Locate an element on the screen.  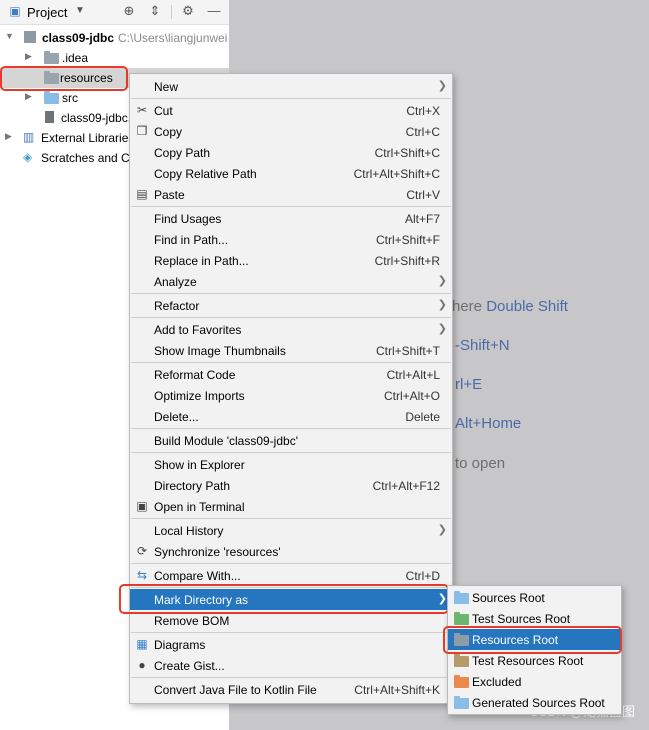
project-view-icon: ▣ is located at coordinates (15, 11).